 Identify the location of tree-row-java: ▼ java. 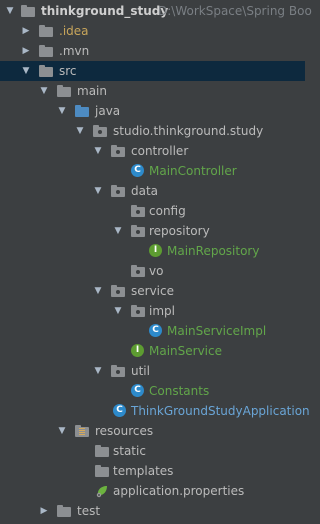
(152, 111).